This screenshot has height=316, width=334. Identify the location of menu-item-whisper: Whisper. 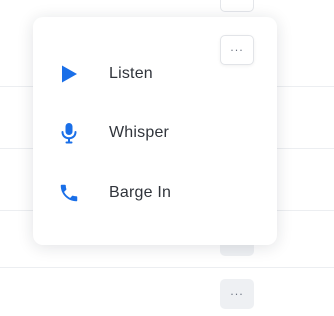
(147, 133).